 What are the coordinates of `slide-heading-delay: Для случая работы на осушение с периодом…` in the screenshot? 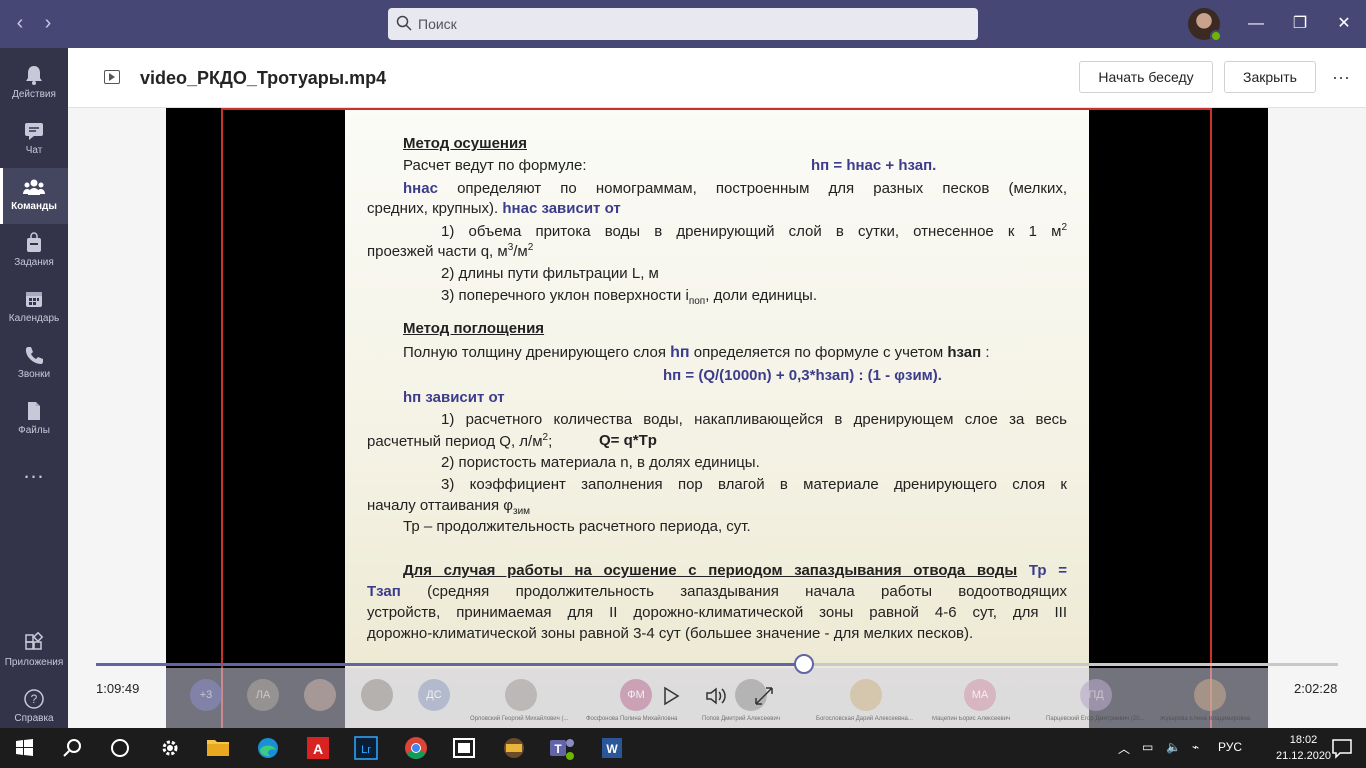 It's located at (710, 570).